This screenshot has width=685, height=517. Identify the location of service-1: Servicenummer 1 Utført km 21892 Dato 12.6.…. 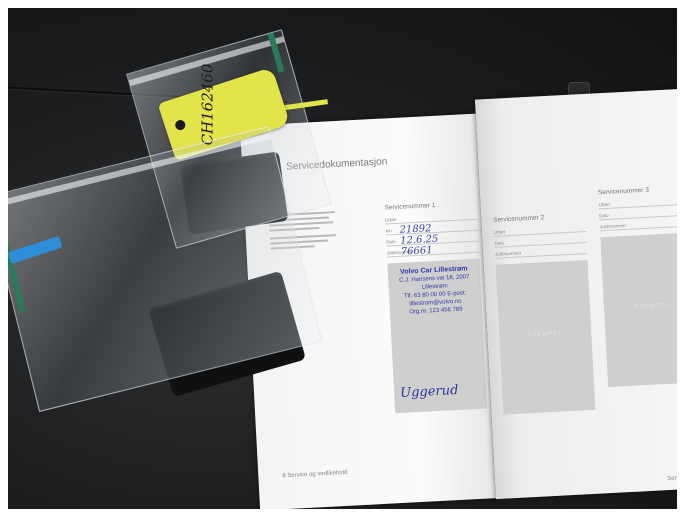
(436, 307).